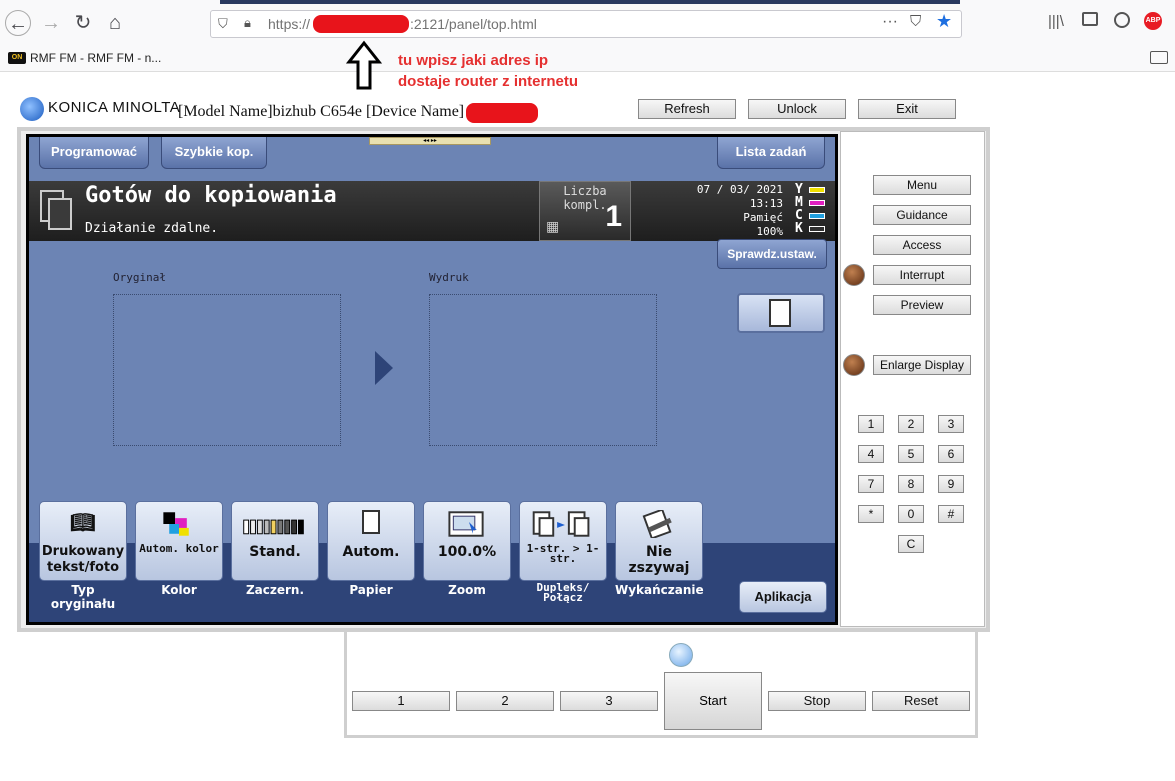 This screenshot has width=1175, height=781. I want to click on zoom-button: 100.0%, so click(467, 541).